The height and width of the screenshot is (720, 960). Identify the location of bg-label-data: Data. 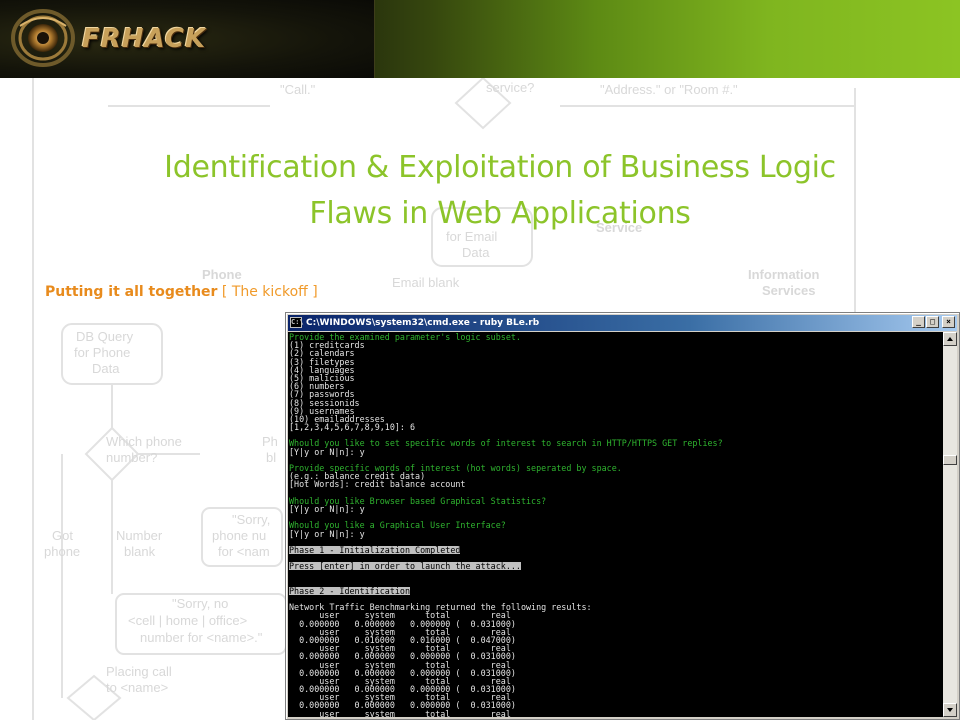
(476, 252).